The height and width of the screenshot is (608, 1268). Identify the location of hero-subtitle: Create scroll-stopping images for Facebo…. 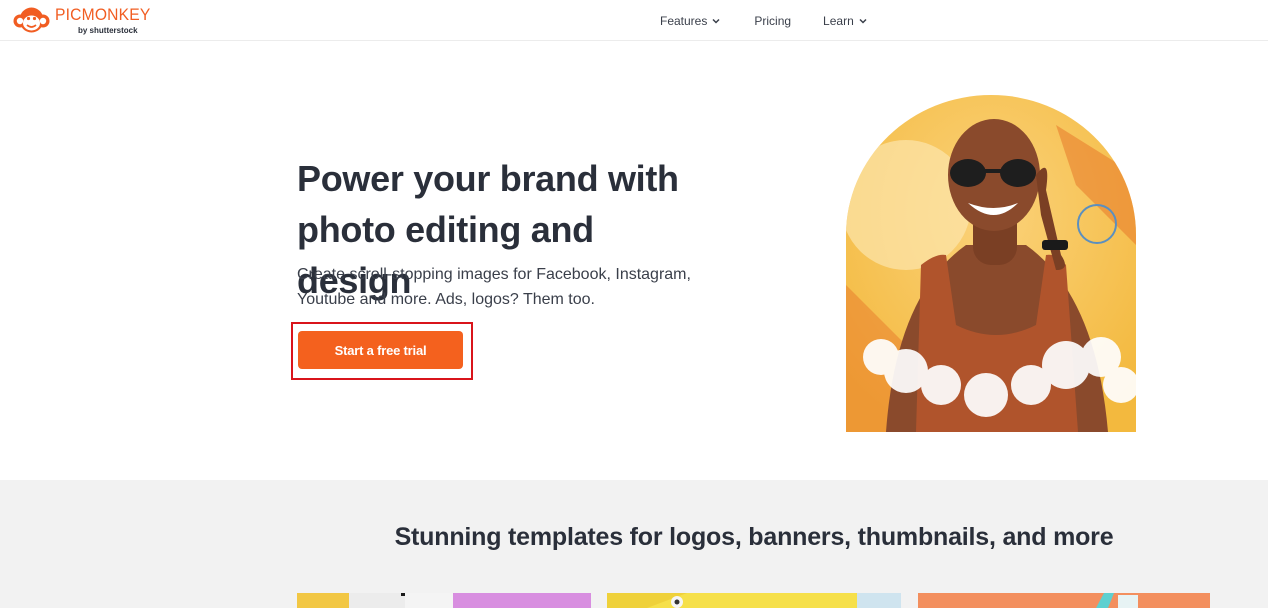
(494, 287).